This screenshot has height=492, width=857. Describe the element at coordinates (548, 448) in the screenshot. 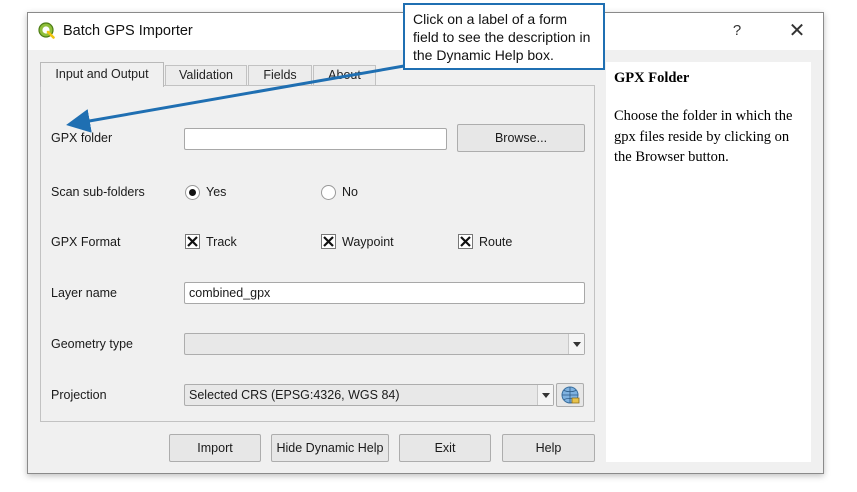

I see `help-button: Help` at that location.